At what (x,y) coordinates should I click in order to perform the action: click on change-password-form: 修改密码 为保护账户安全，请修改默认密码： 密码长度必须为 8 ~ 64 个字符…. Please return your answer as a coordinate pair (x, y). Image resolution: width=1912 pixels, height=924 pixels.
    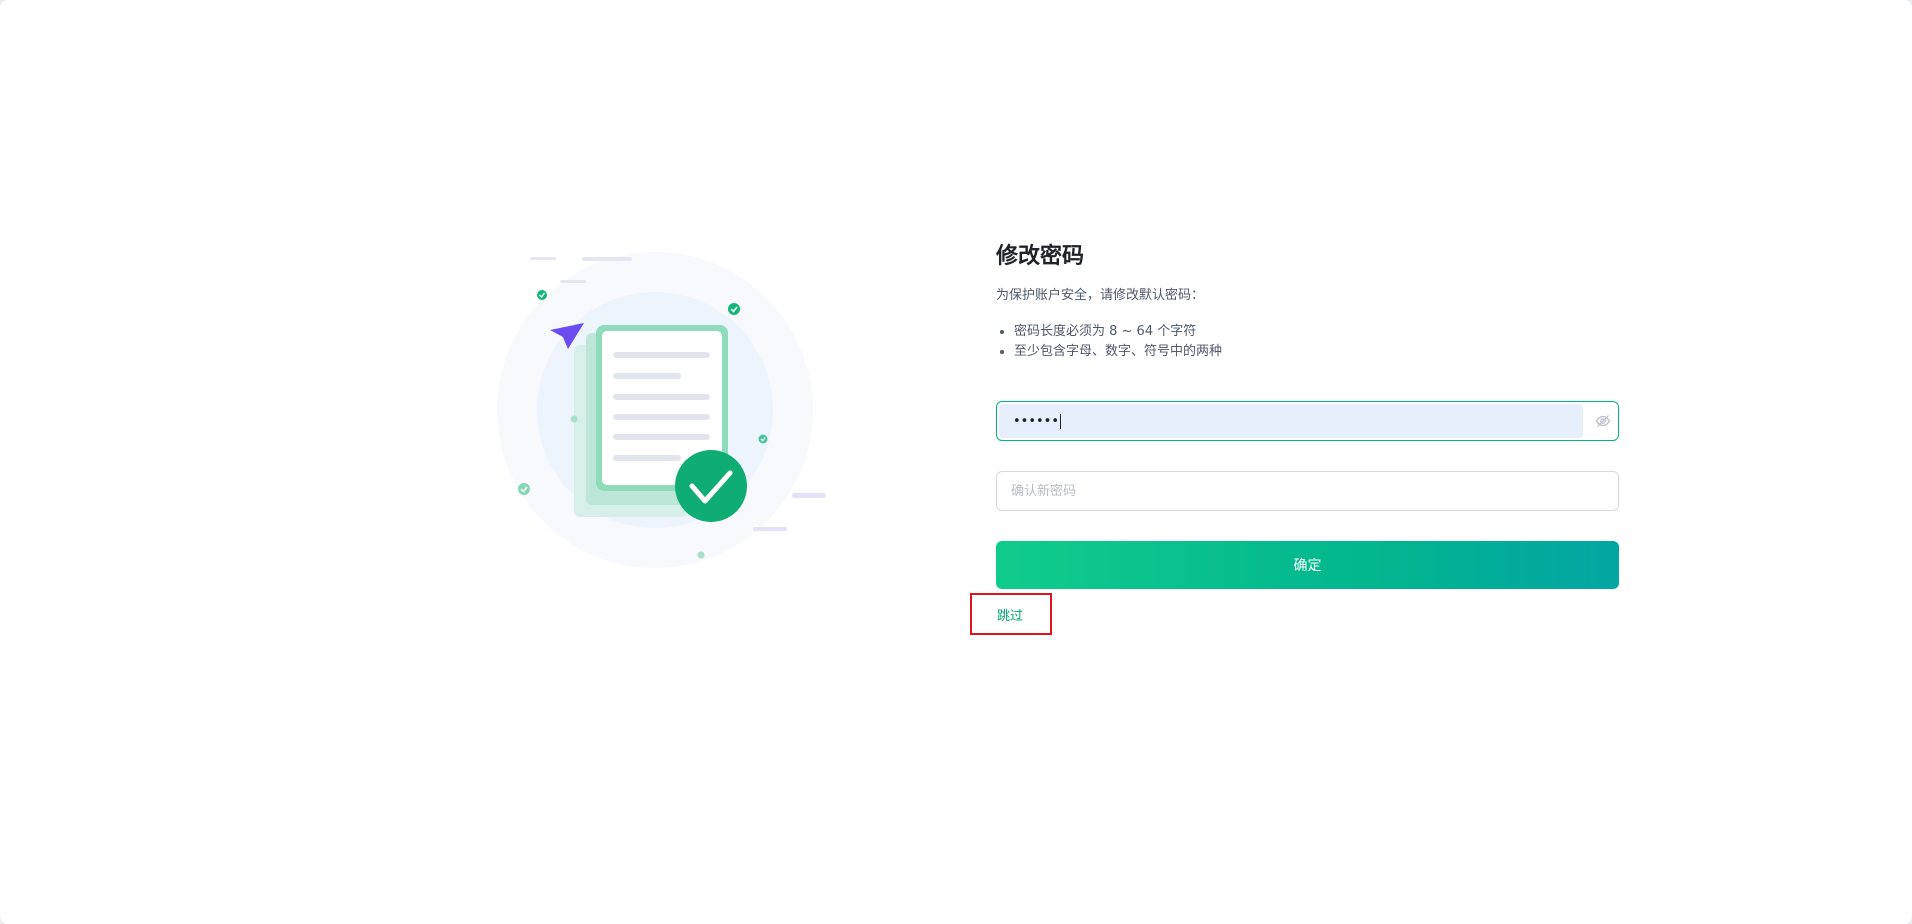
    Looking at the image, I should click on (1294, 437).